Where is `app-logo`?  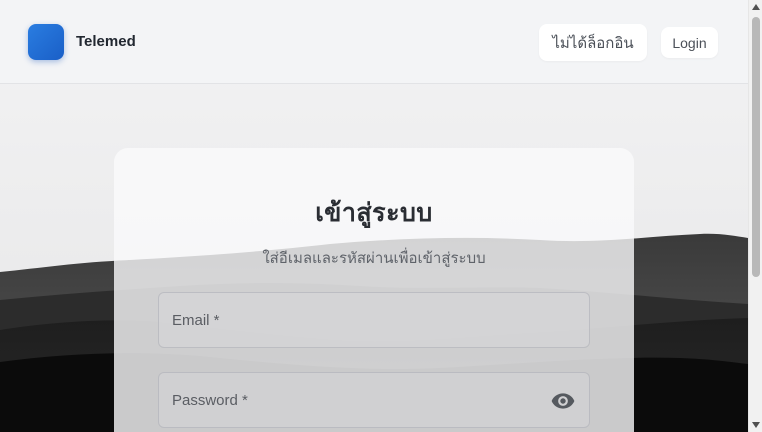
app-logo is located at coordinates (46, 42).